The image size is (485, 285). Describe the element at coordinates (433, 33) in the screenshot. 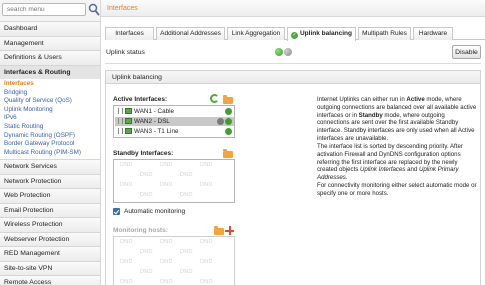

I see `tab-hardware: Hardware` at that location.